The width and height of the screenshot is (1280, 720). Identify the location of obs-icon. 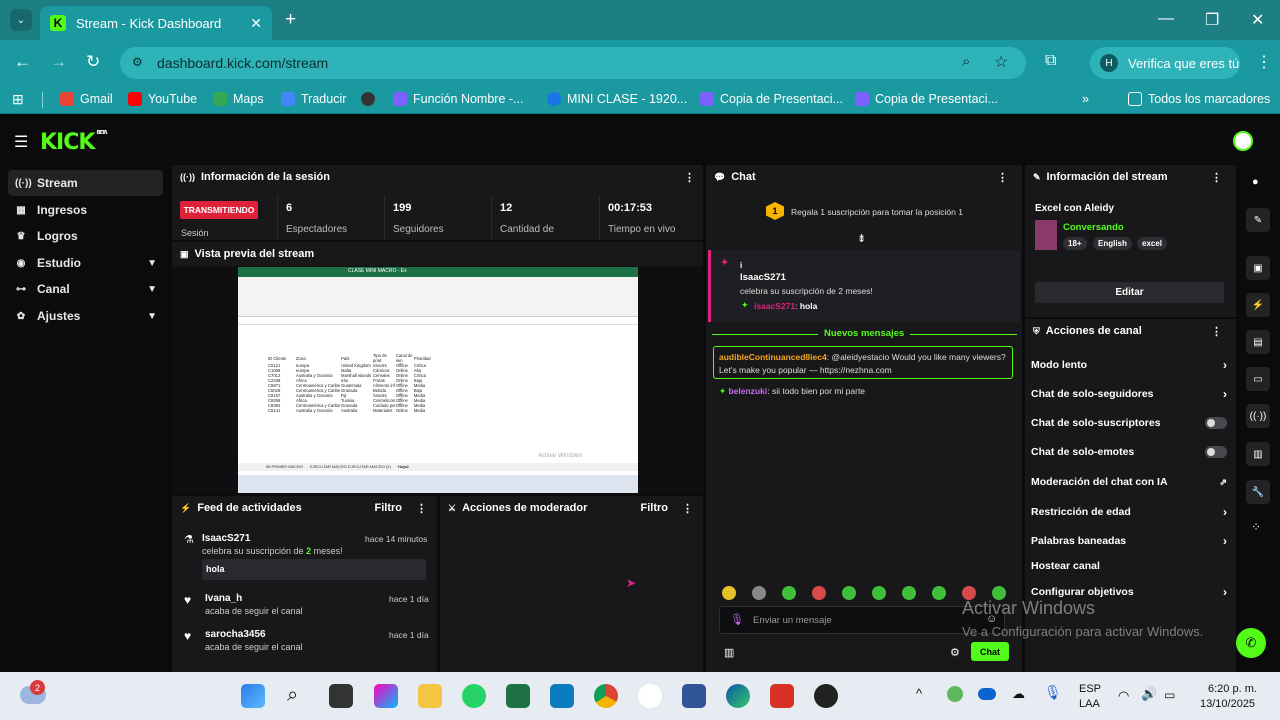
(826, 696).